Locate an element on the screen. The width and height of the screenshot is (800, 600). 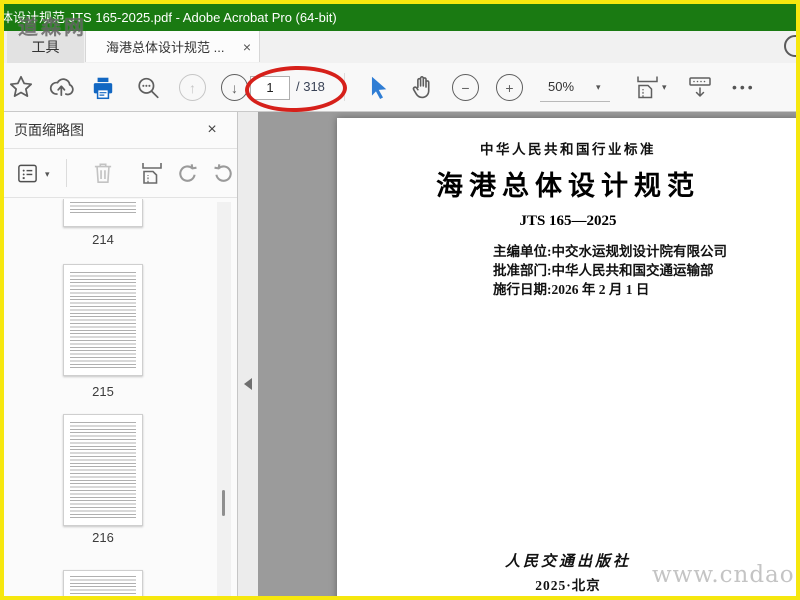
search-icon is located at coordinates (148, 88).